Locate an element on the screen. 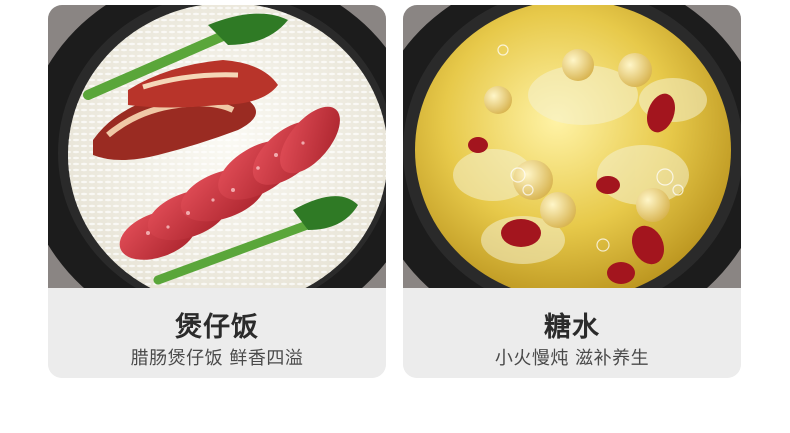 This screenshot has height=433, width=790. clay-pot-rice-subtitle: 腊肠煲仔饭 鲜香四溢 is located at coordinates (217, 358).